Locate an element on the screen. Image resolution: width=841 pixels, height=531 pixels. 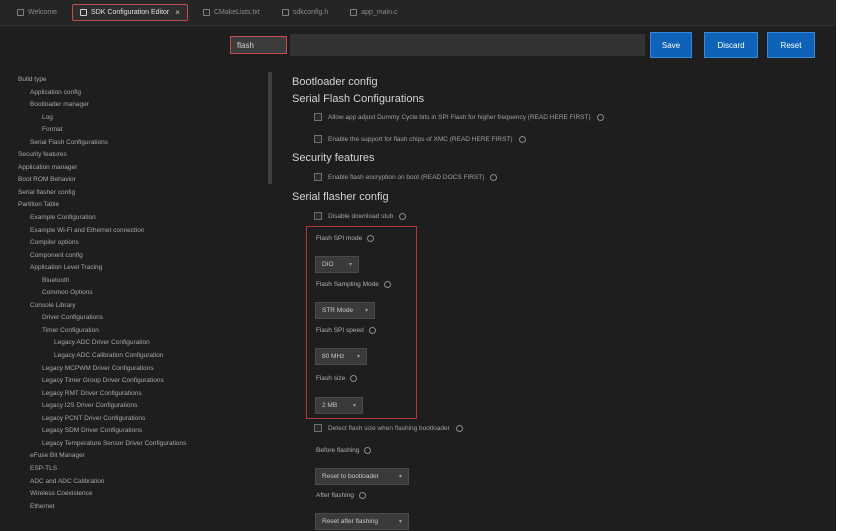
tree-item: Ethernet is located at coordinates (134, 507).